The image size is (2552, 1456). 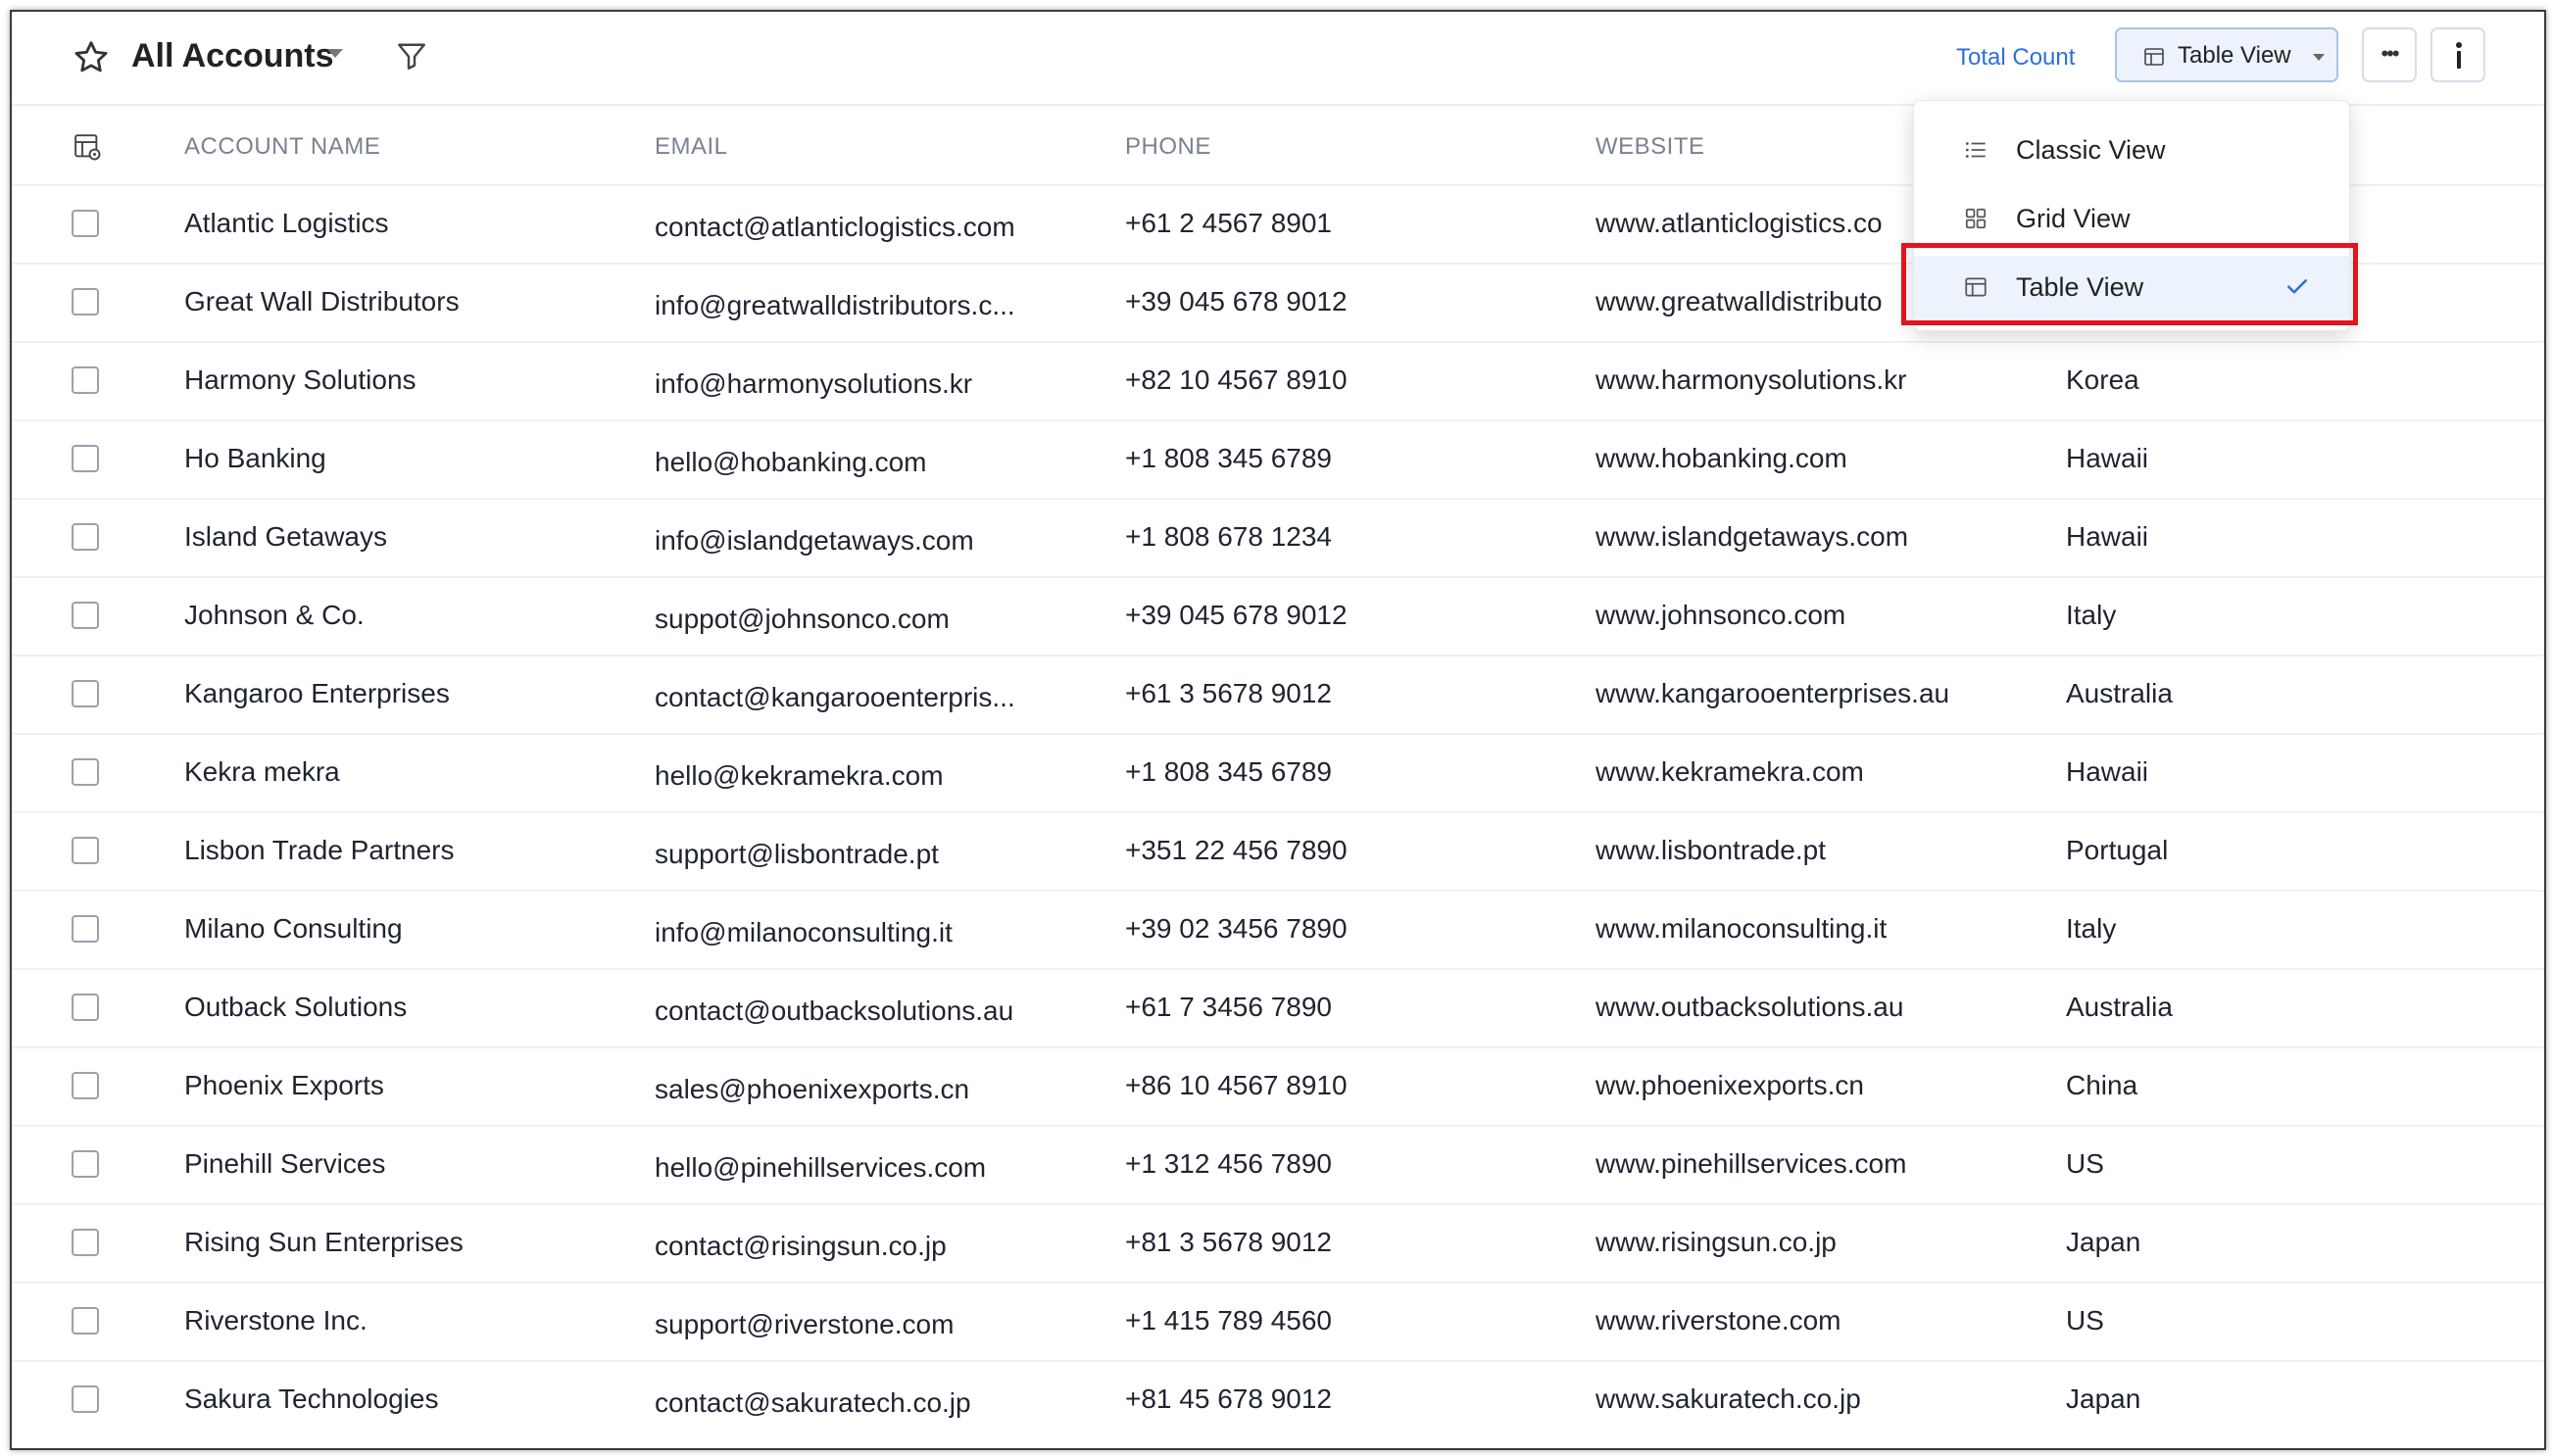 What do you see at coordinates (692, 147) in the screenshot?
I see `column-header-email: EMAIL` at bounding box center [692, 147].